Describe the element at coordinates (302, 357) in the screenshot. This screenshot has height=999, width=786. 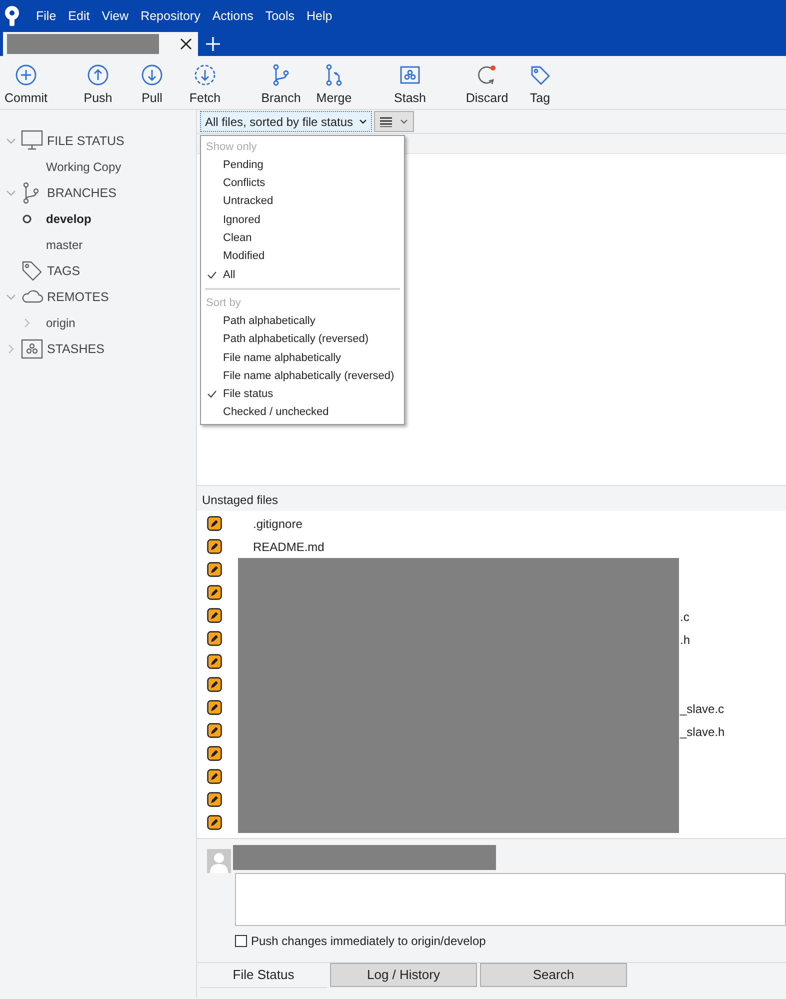
I see `menu-item: File name alphabetically` at that location.